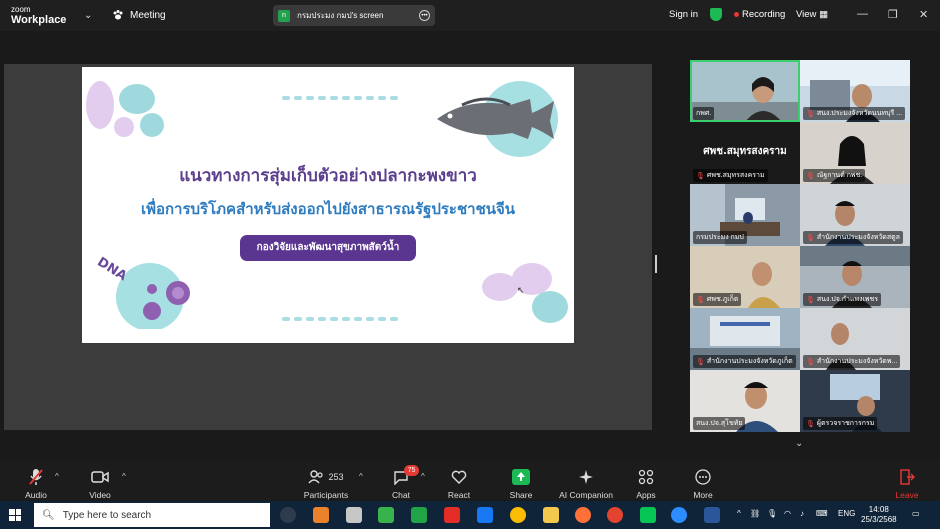  I want to click on chevron-down-icon: ⌄, so click(88, 15).